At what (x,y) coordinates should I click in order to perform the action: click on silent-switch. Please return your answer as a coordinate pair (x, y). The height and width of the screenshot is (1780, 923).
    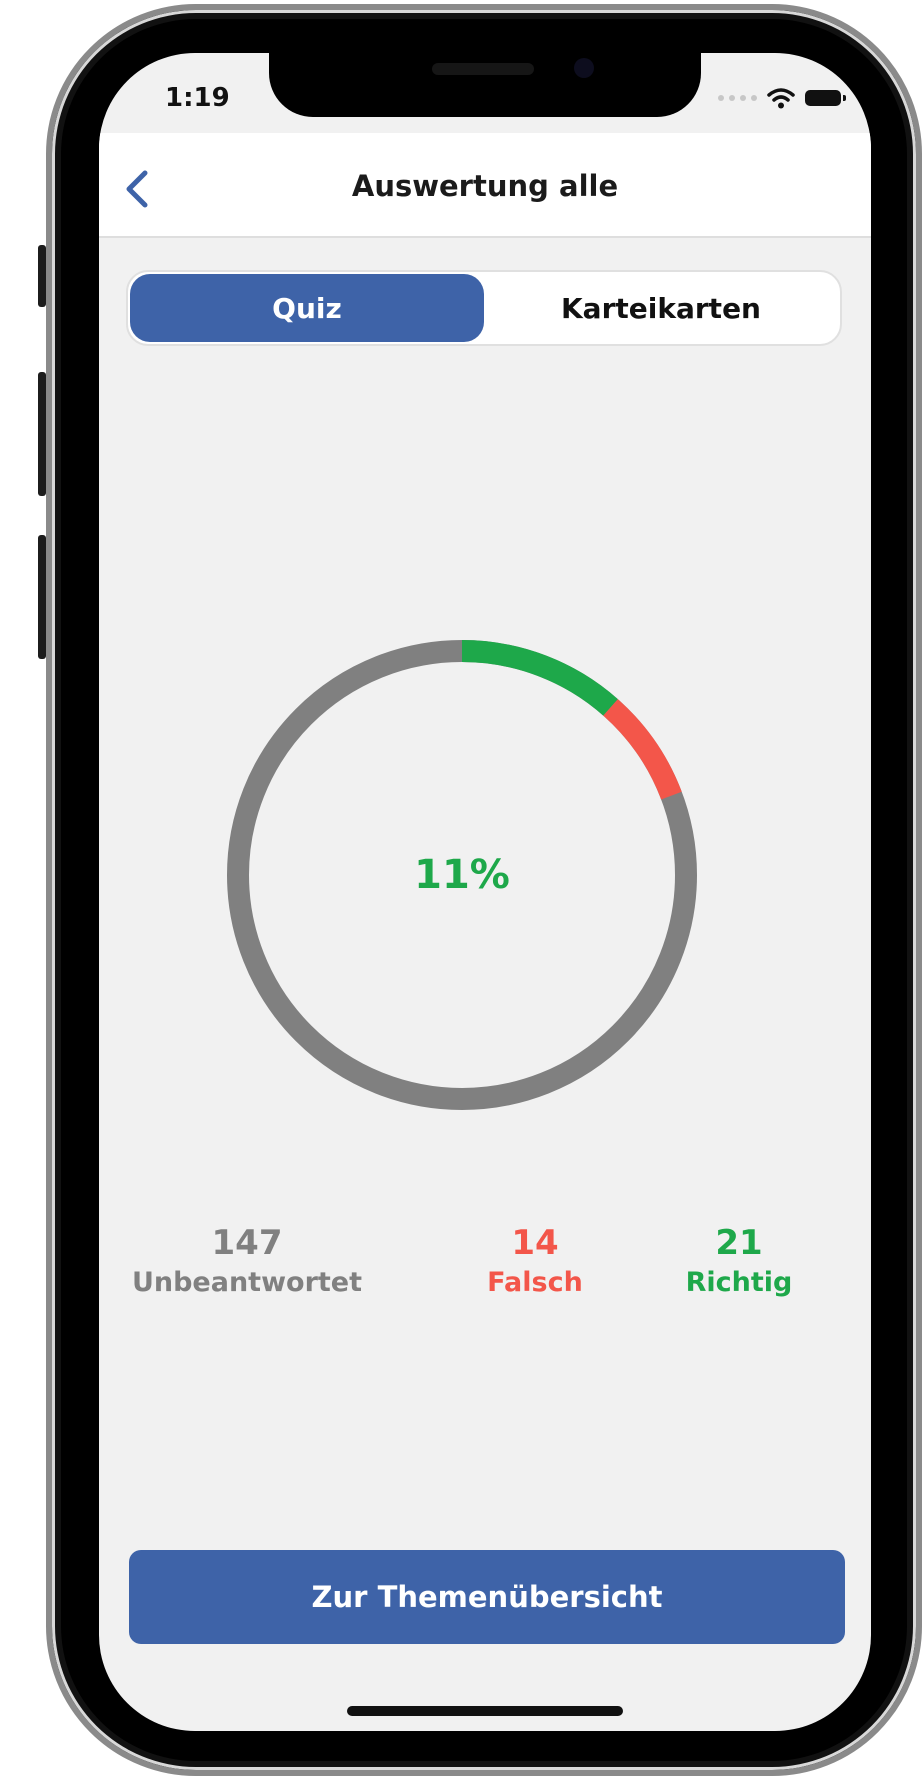
    Looking at the image, I should click on (42, 276).